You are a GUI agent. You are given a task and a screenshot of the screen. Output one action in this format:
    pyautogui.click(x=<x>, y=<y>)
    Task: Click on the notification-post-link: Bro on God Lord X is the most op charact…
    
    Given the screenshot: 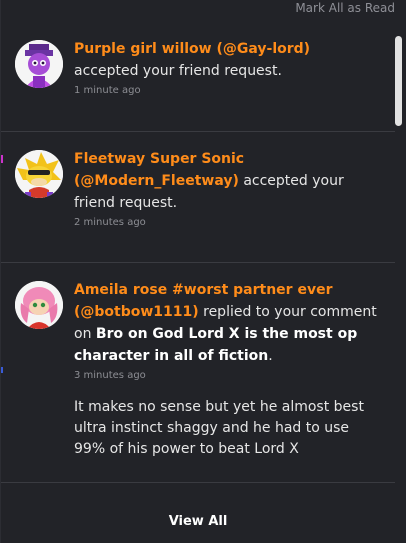 What is the action you would take?
    pyautogui.click(x=215, y=345)
    